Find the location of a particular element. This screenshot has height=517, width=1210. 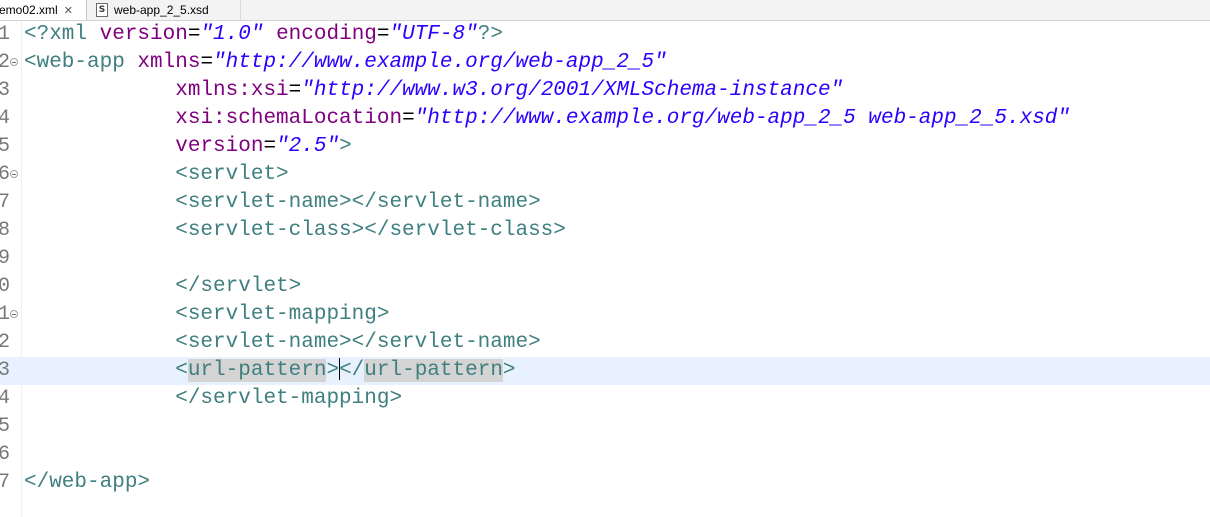

line-number: 9 is located at coordinates (5, 258).